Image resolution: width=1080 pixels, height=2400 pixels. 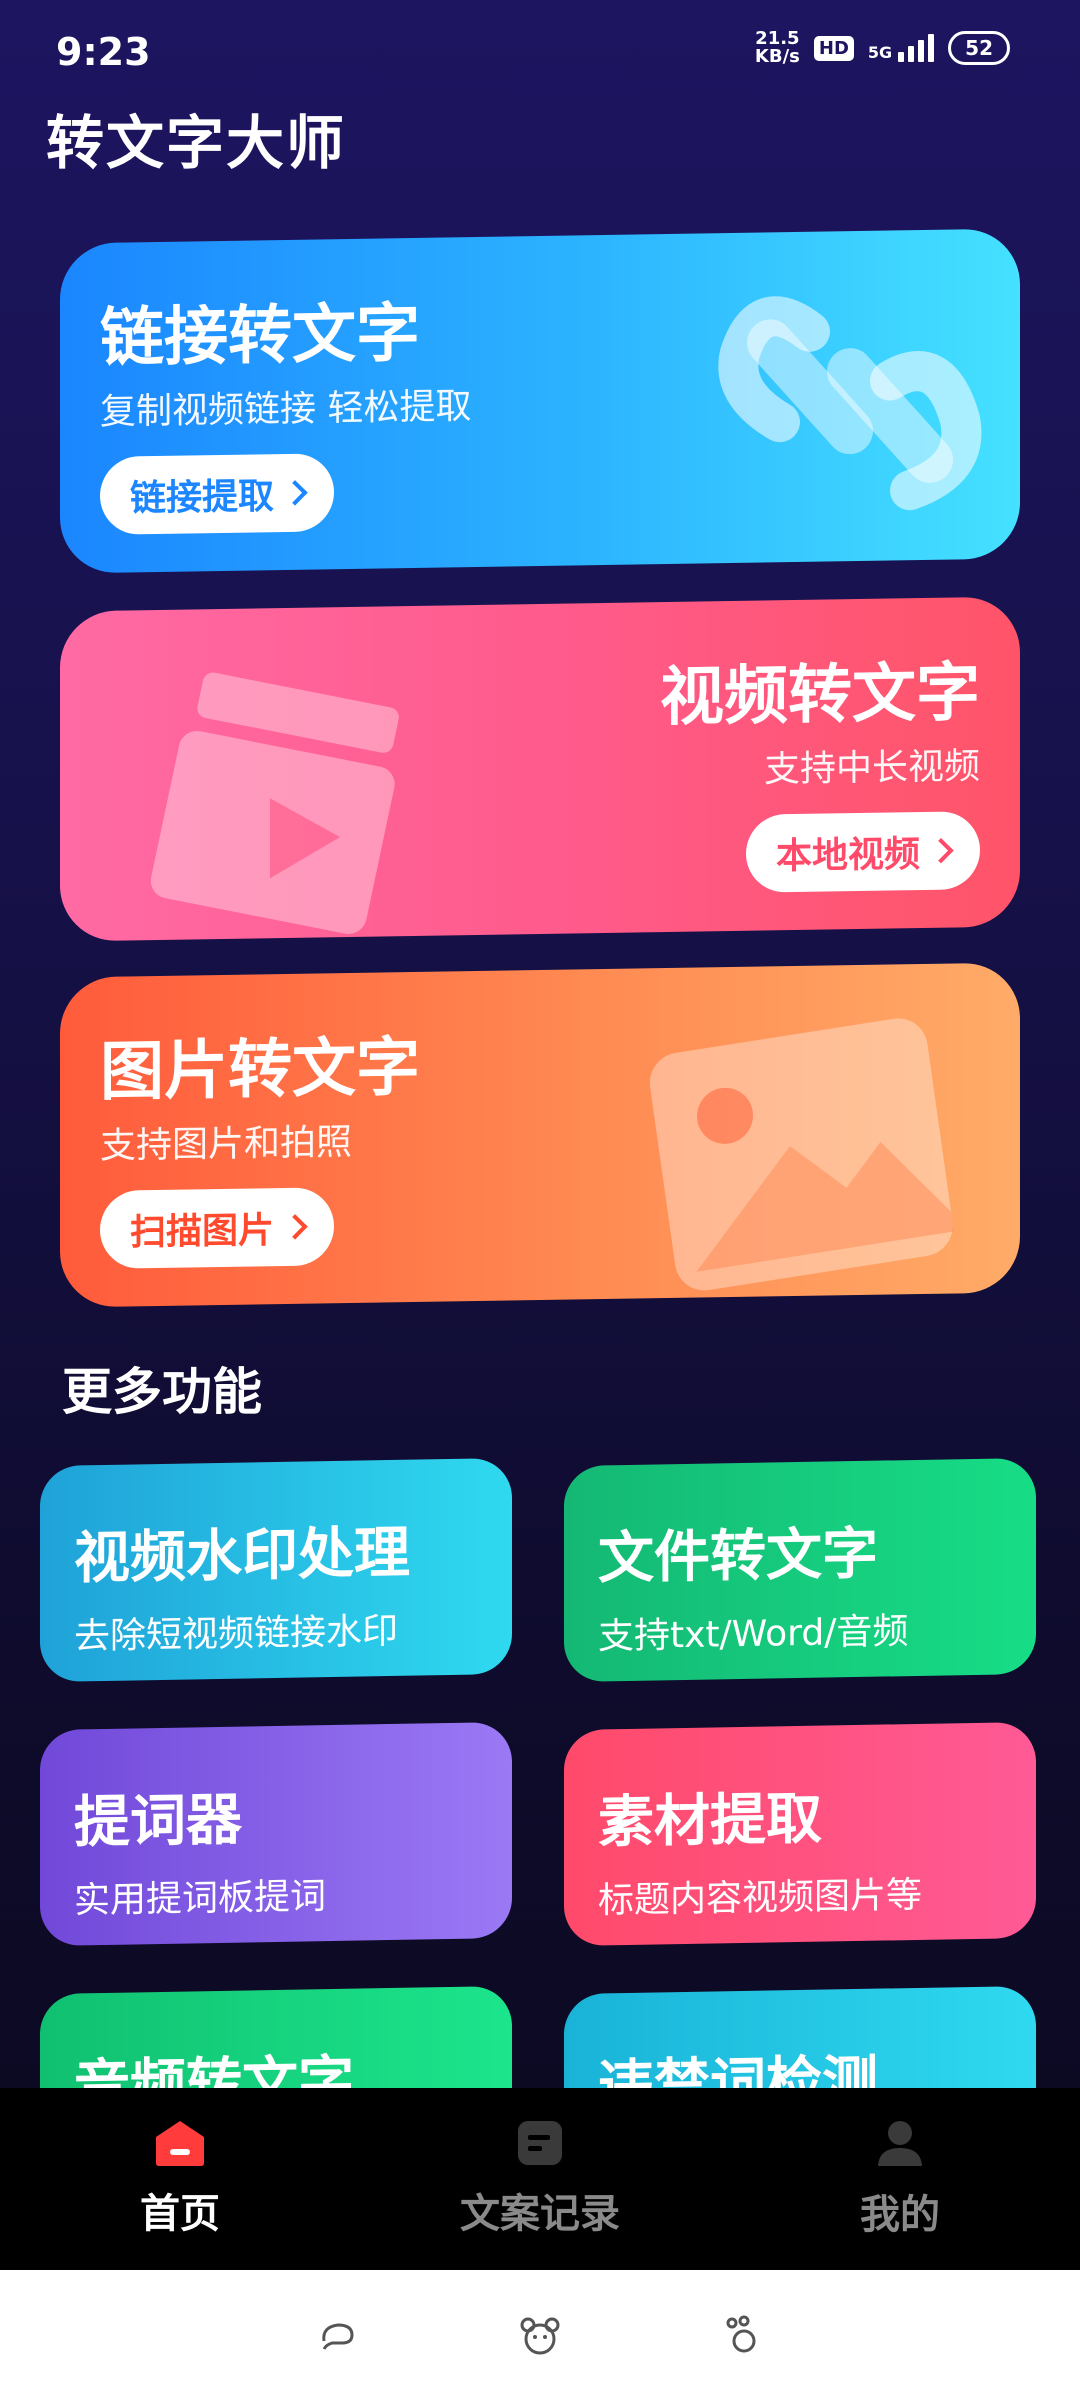 I want to click on image-icon, so click(x=801, y=1154).